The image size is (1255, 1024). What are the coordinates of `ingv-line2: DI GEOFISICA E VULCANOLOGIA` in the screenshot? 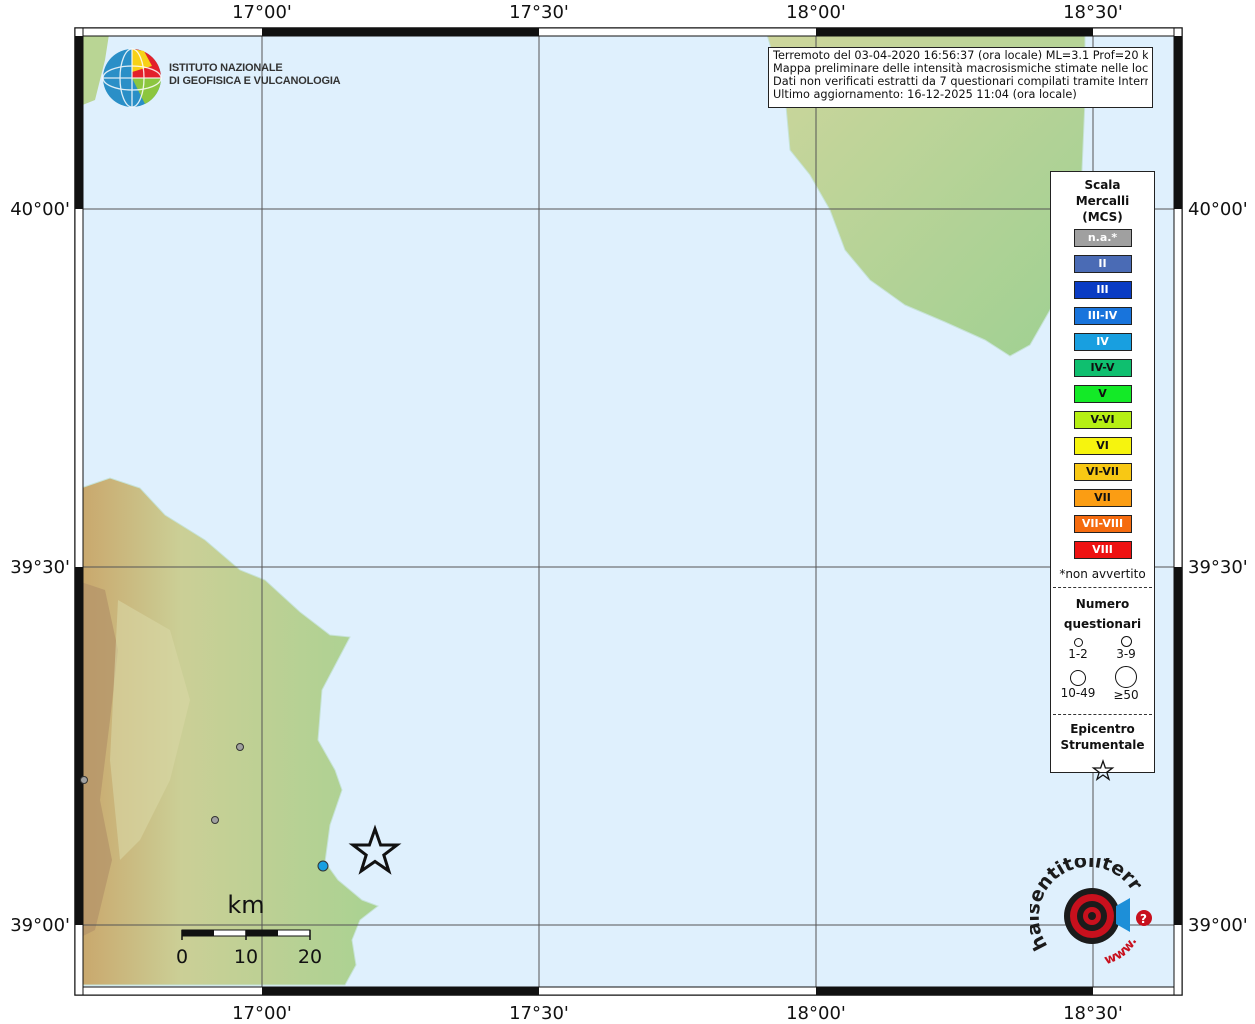 It's located at (255, 81).